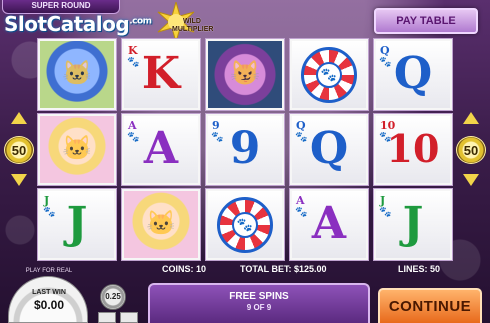  Describe the element at coordinates (259, 296) in the screenshot. I see `free-spins-title: FREE SPINS` at that location.